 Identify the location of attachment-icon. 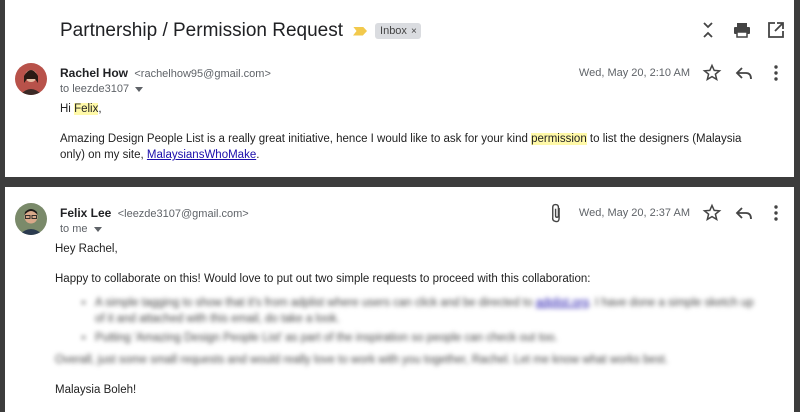
(557, 213).